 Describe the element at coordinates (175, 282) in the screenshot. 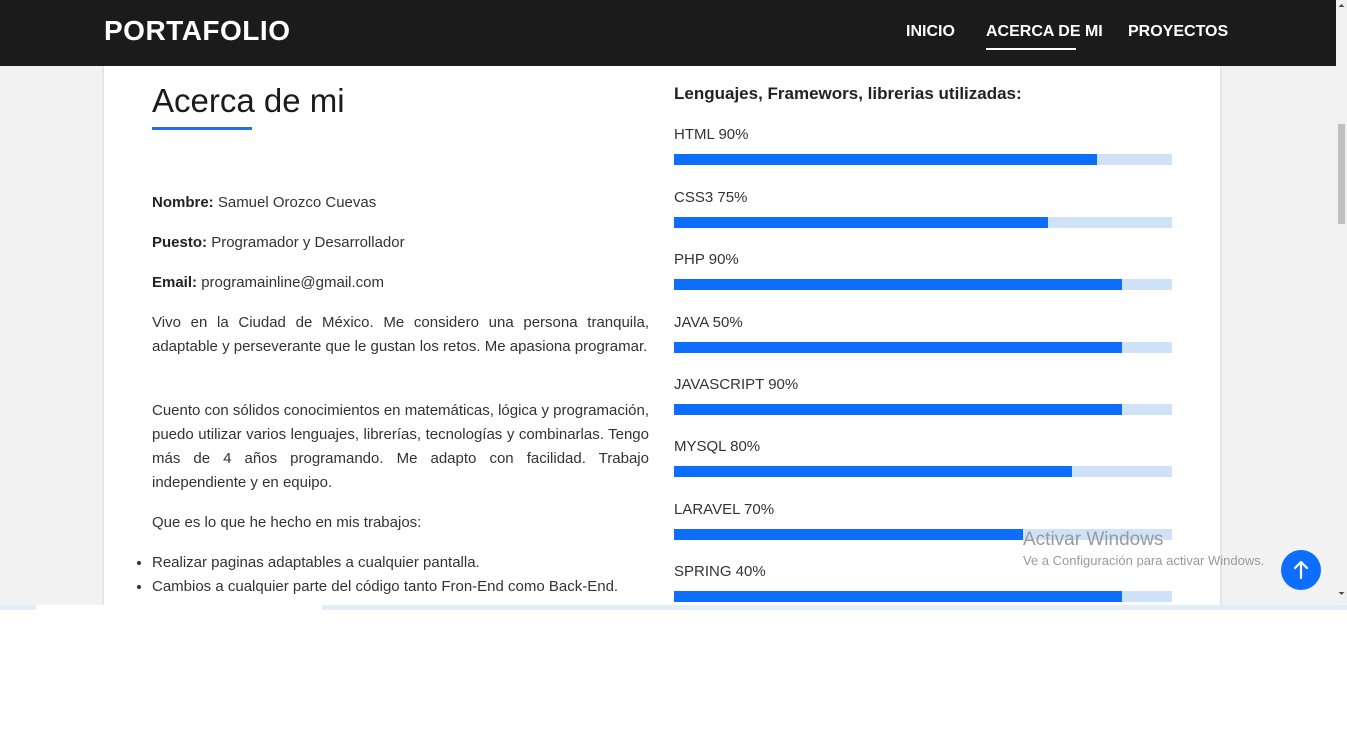

I see `info-email-label: Email:` at that location.